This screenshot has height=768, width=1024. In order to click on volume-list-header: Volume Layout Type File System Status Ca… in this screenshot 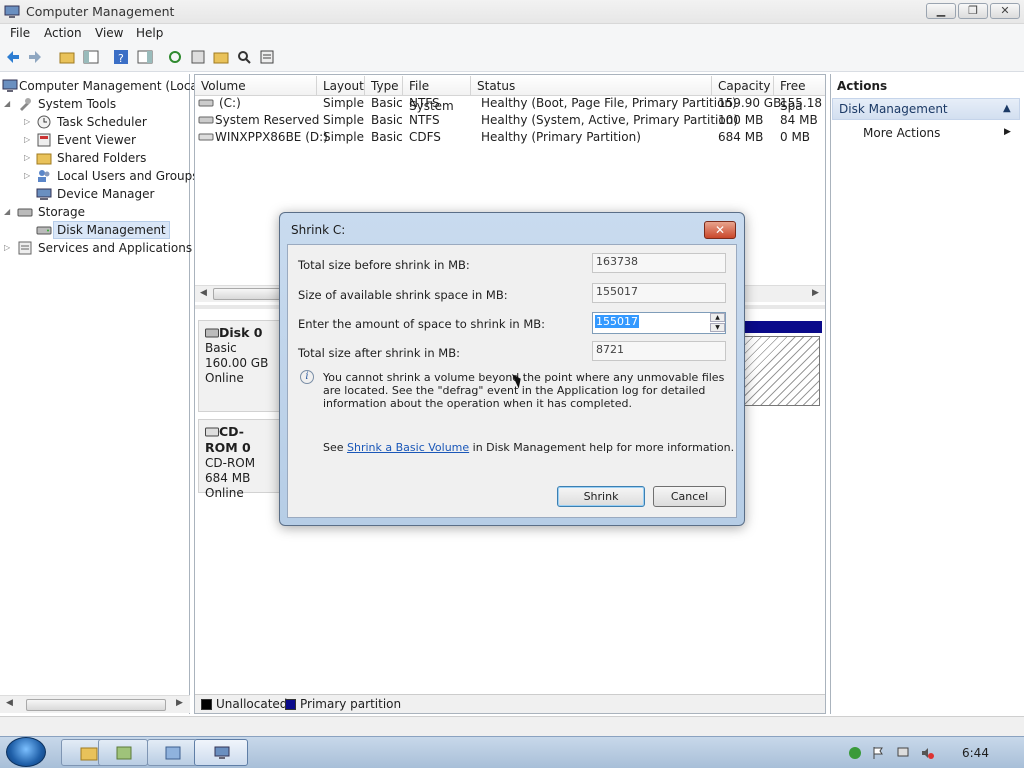, I will do `click(510, 94)`.